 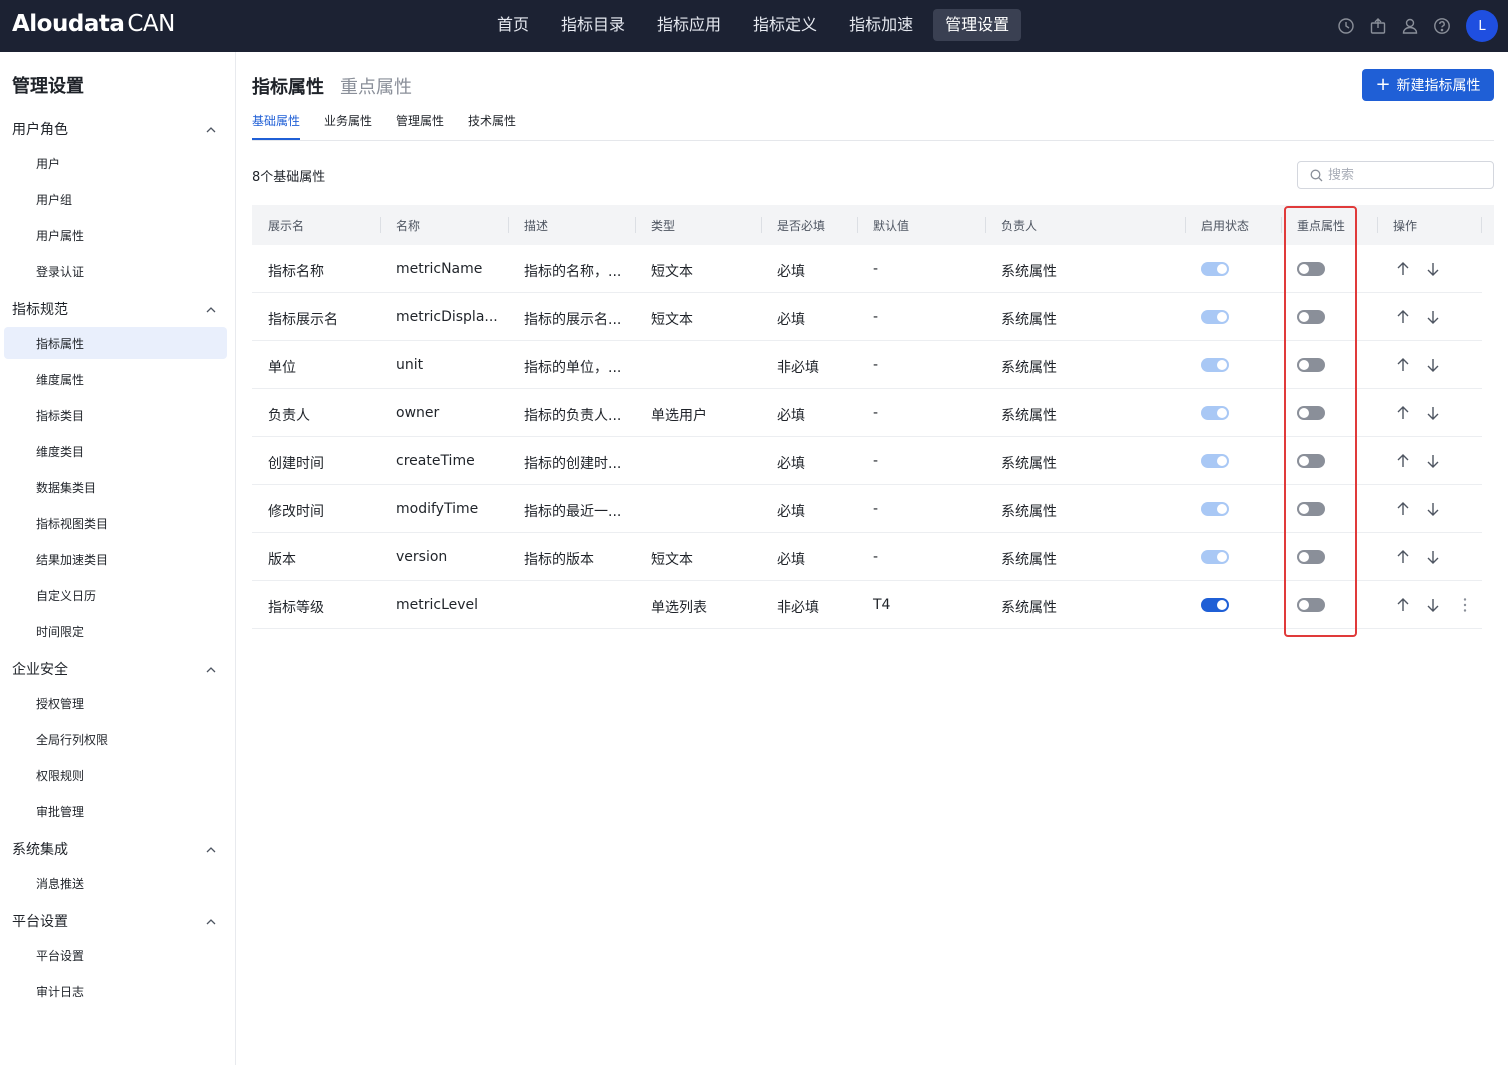 What do you see at coordinates (276, 120) in the screenshot?
I see `tab-0: 基础属性` at bounding box center [276, 120].